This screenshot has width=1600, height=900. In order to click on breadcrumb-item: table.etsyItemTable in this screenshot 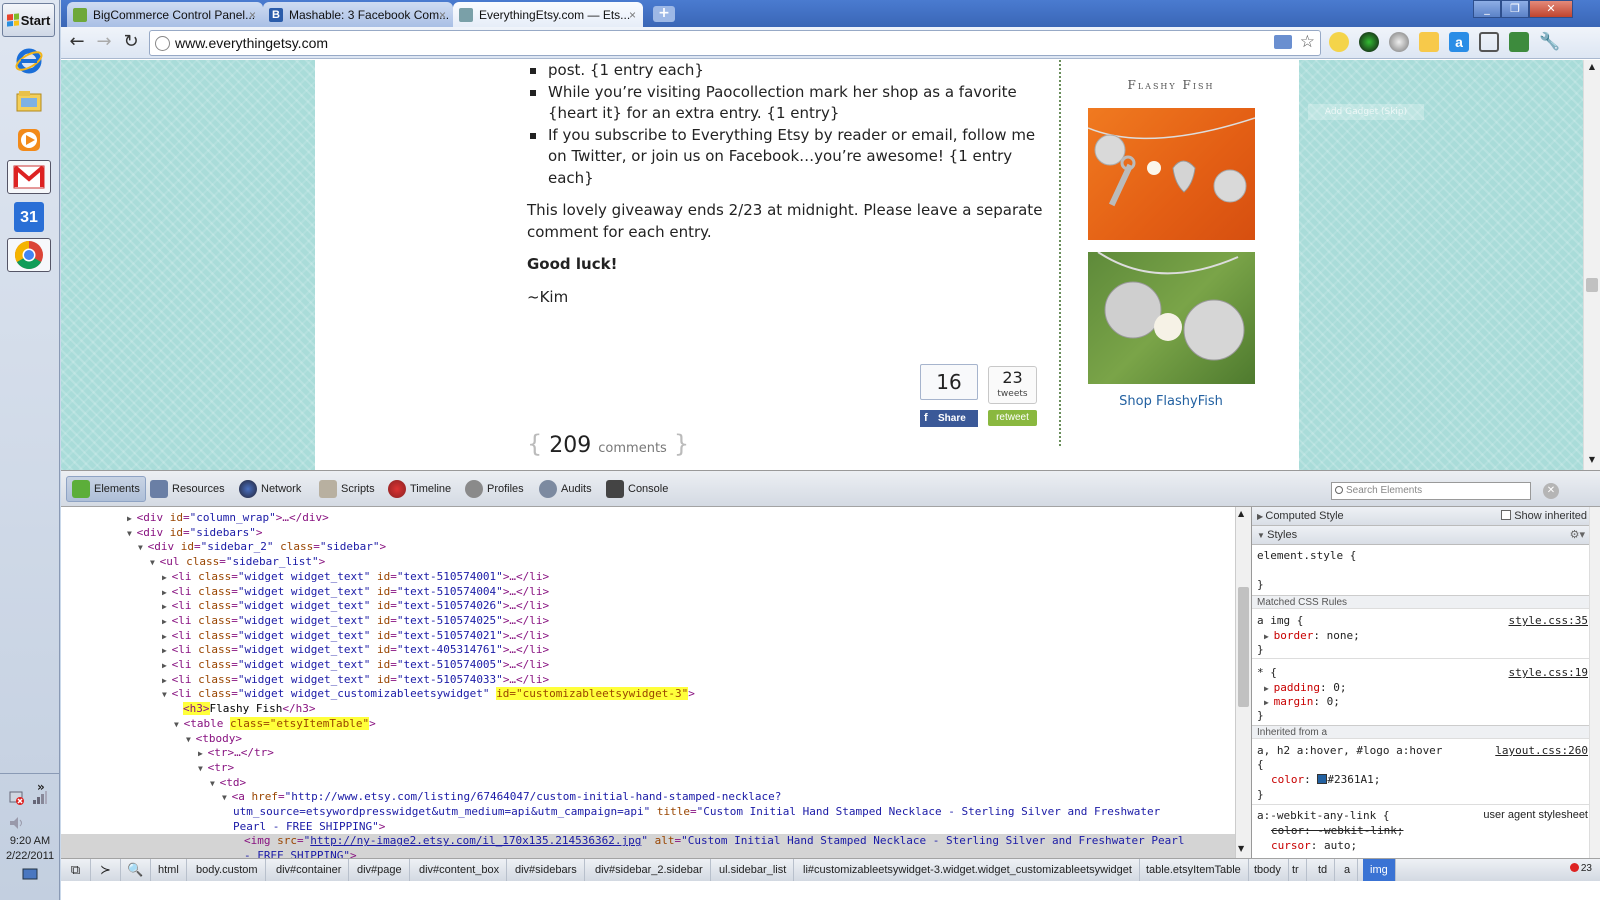, I will do `click(1194, 870)`.